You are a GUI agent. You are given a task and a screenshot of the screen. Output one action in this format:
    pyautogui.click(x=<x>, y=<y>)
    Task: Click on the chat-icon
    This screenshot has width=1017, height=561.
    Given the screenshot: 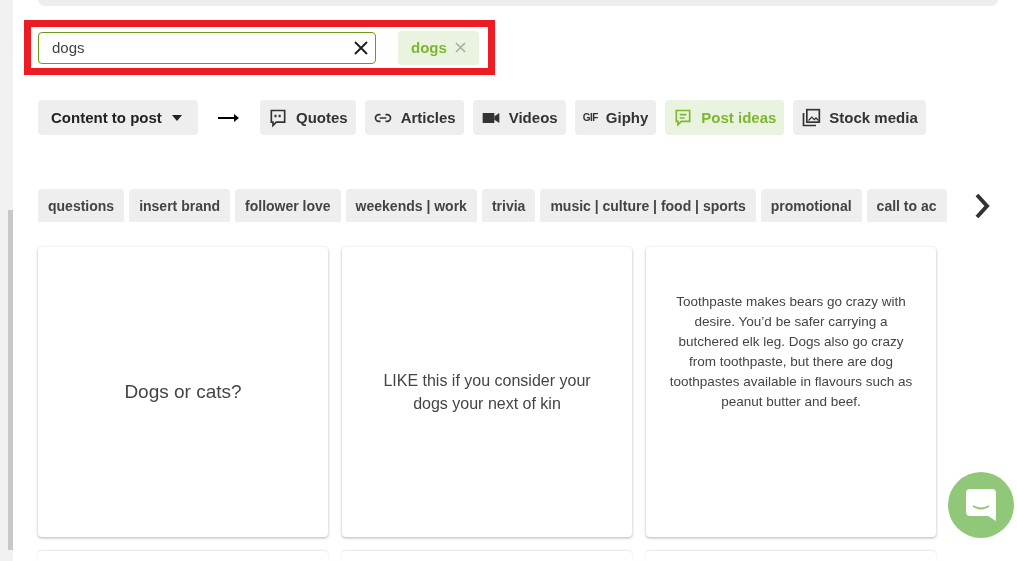 What is the action you would take?
    pyautogui.click(x=981, y=505)
    